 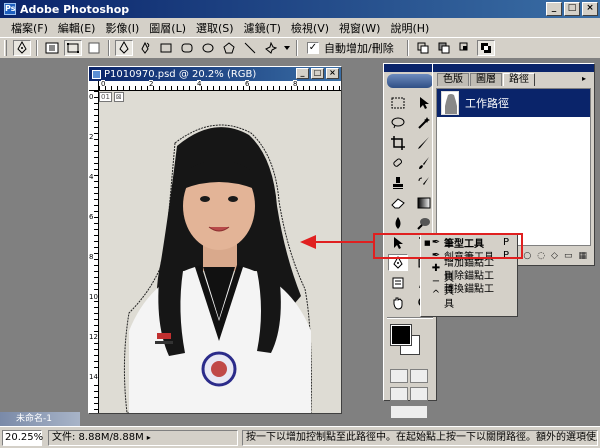 What do you see at coordinates (220, 85) in the screenshot?
I see `horizontal-ruler: 0 2 4 6 8` at bounding box center [220, 85].